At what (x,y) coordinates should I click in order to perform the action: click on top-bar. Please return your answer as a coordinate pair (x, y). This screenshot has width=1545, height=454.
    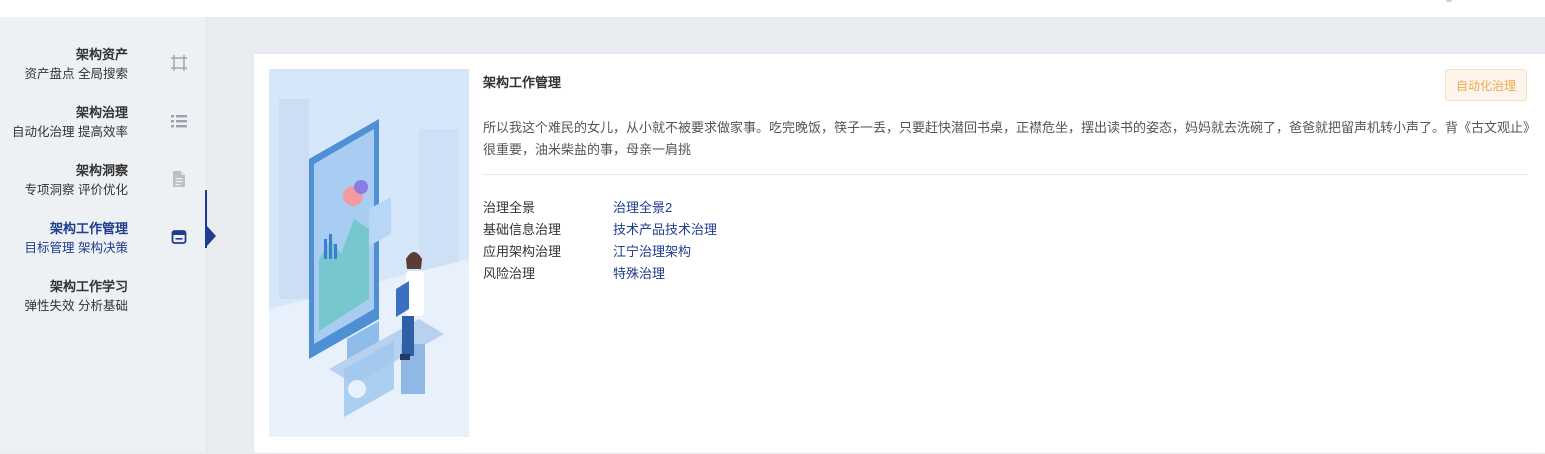
    Looking at the image, I should click on (772, 8).